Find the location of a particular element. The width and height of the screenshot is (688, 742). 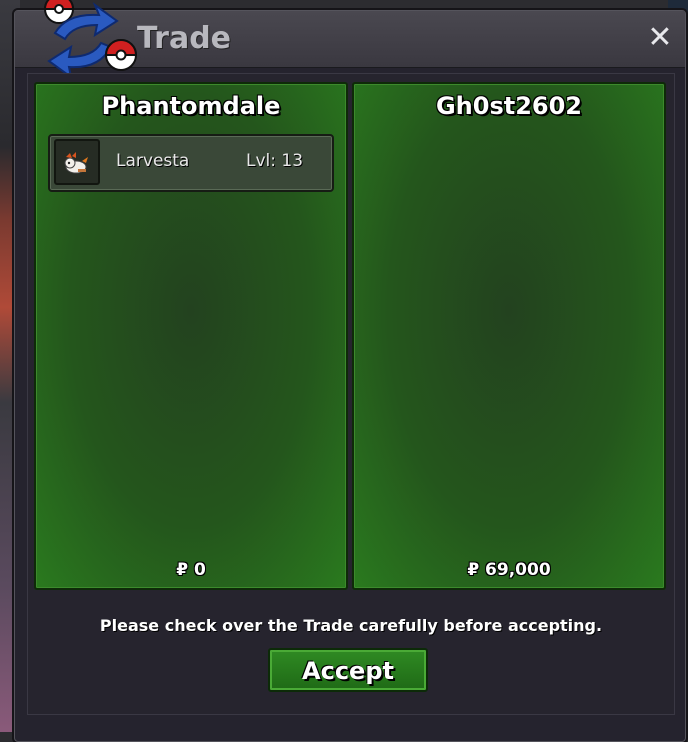

money-offer: ₽ 0 is located at coordinates (191, 570).